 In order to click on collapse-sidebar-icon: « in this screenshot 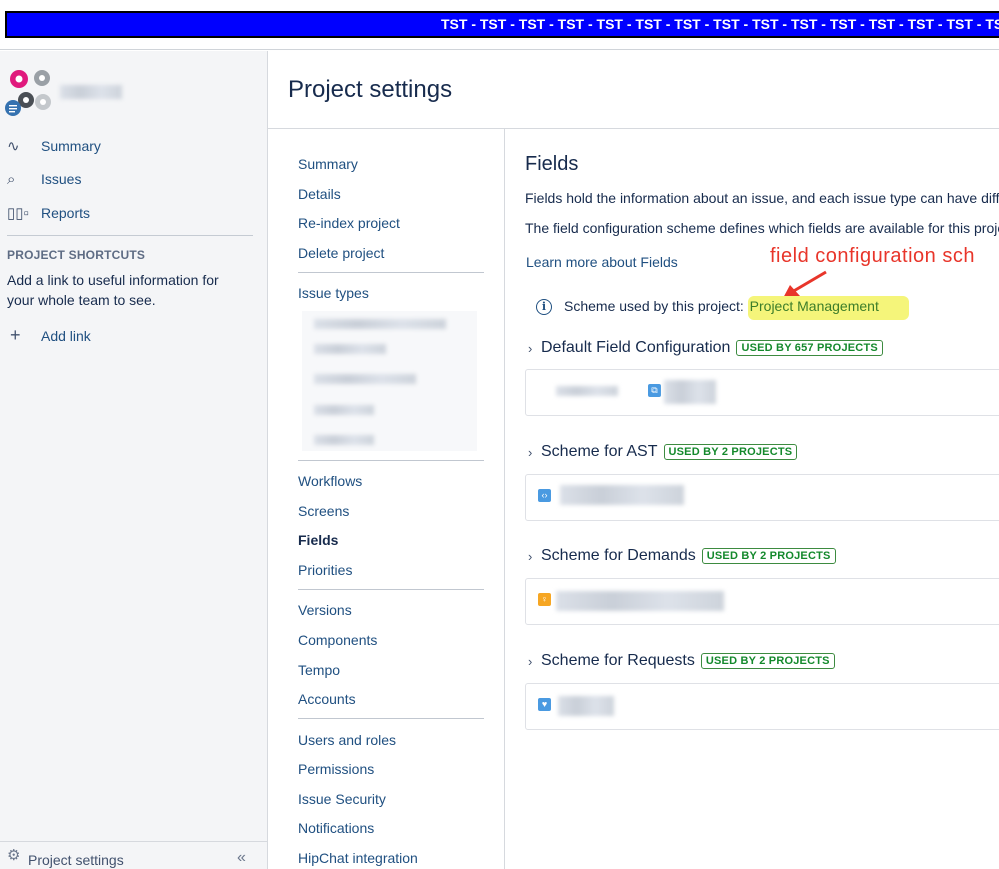, I will do `click(241, 858)`.